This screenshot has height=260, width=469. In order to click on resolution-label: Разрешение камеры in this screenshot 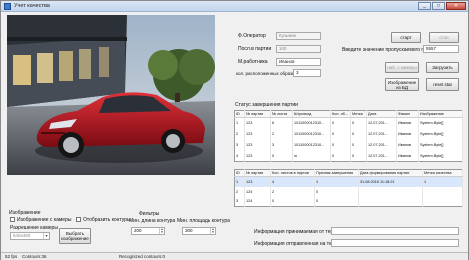, I will do `click(34, 228)`.